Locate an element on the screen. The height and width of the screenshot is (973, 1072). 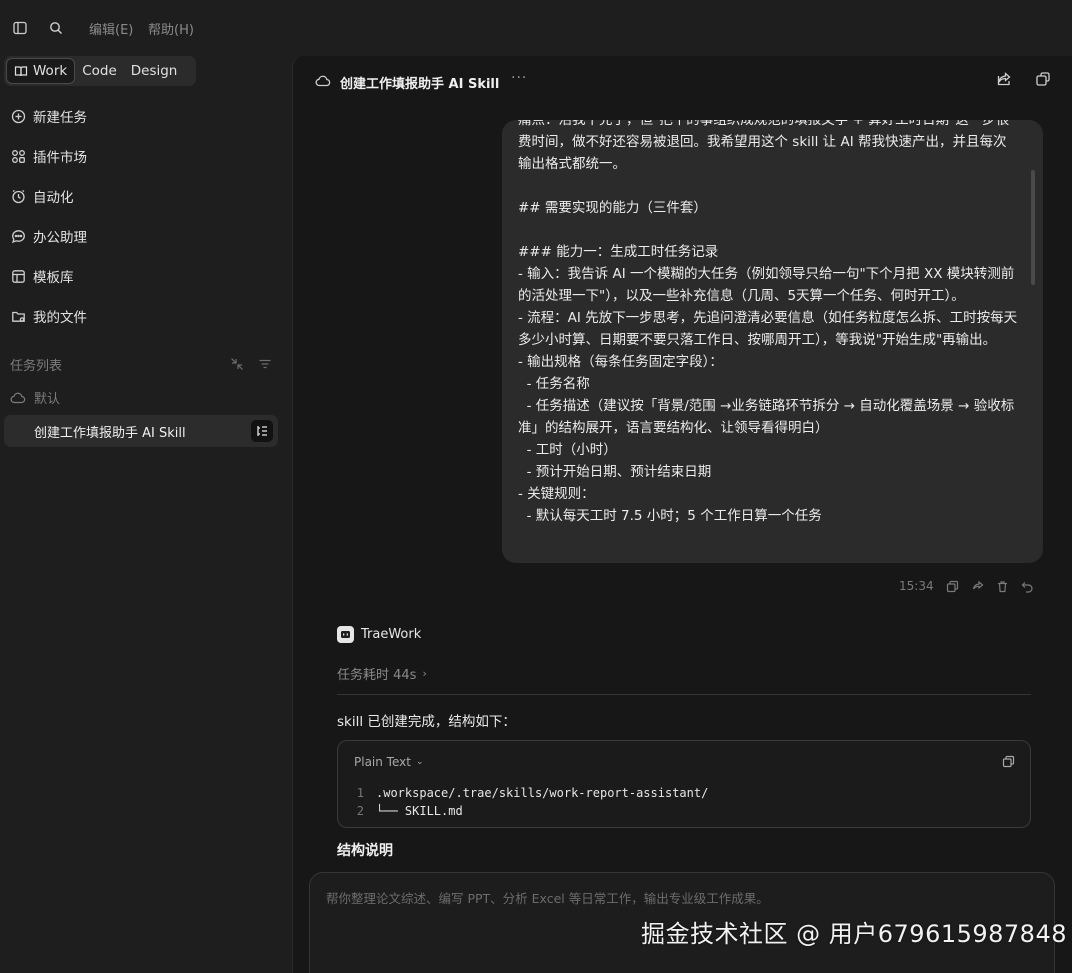
sidebar-item-label: 自动化 is located at coordinates (53, 198).